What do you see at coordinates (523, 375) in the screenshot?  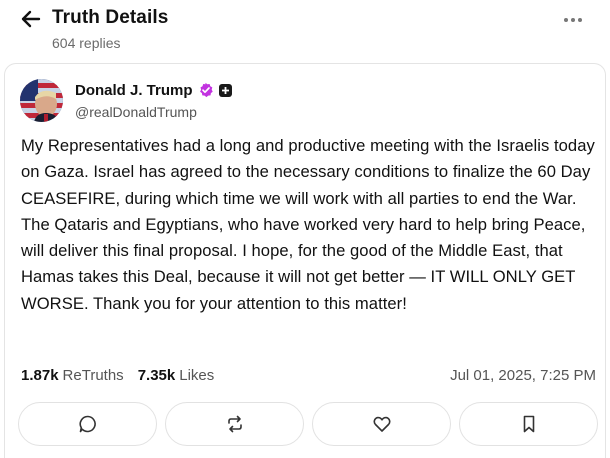 I see `post-timestamp: Jul 01, 2025, 7:25 PM` at bounding box center [523, 375].